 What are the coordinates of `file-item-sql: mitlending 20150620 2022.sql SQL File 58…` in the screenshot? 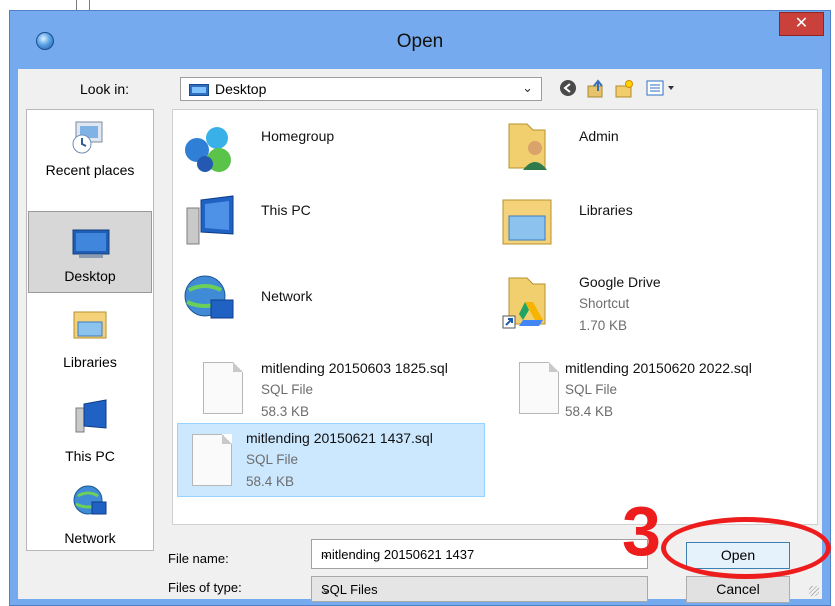 It's located at (654, 390).